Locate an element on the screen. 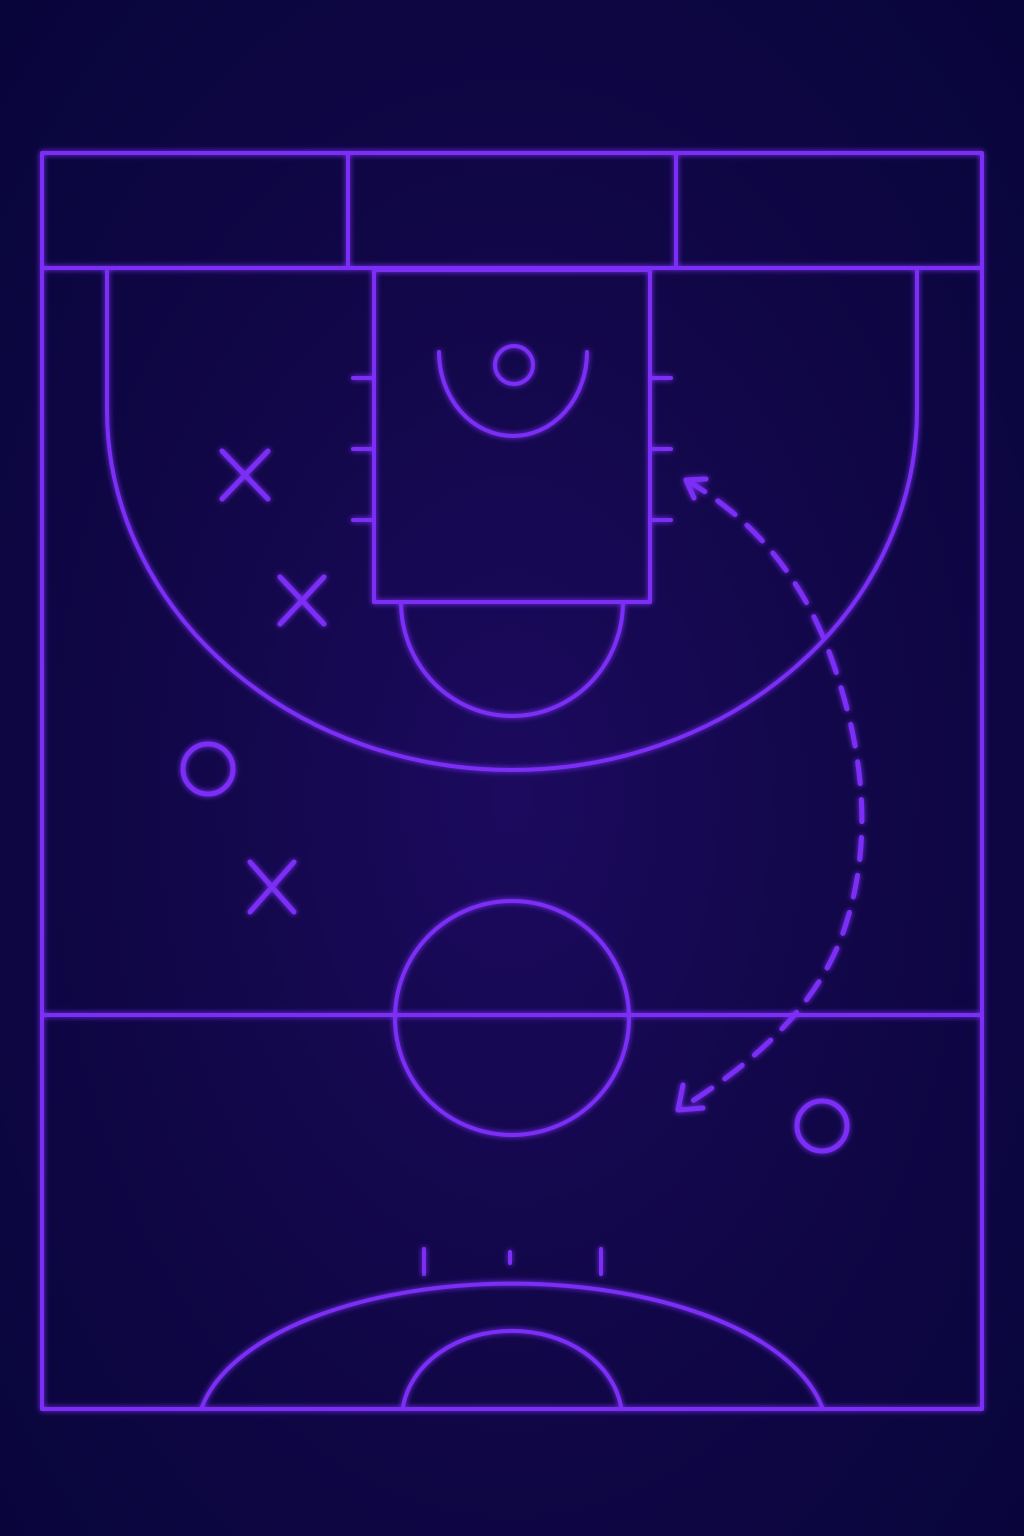 This screenshot has height=1536, width=1024. restricted-area-arc is located at coordinates (513, 394).